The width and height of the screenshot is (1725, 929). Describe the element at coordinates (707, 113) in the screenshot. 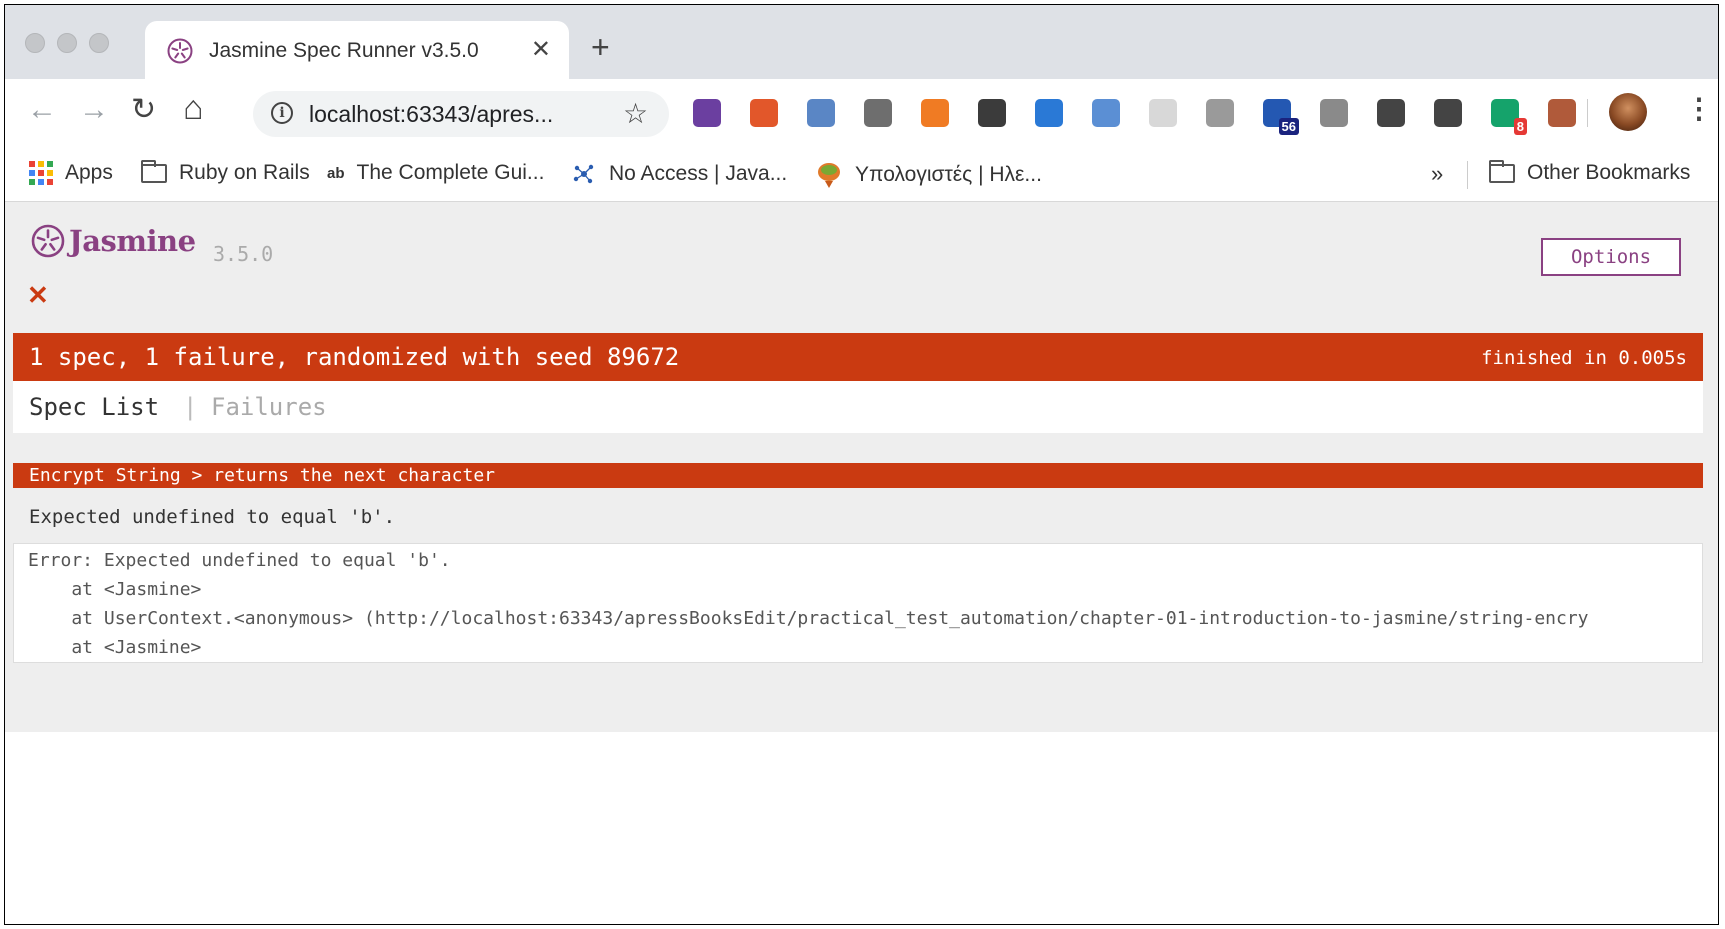

I see `eyedropper-extension-icon` at that location.